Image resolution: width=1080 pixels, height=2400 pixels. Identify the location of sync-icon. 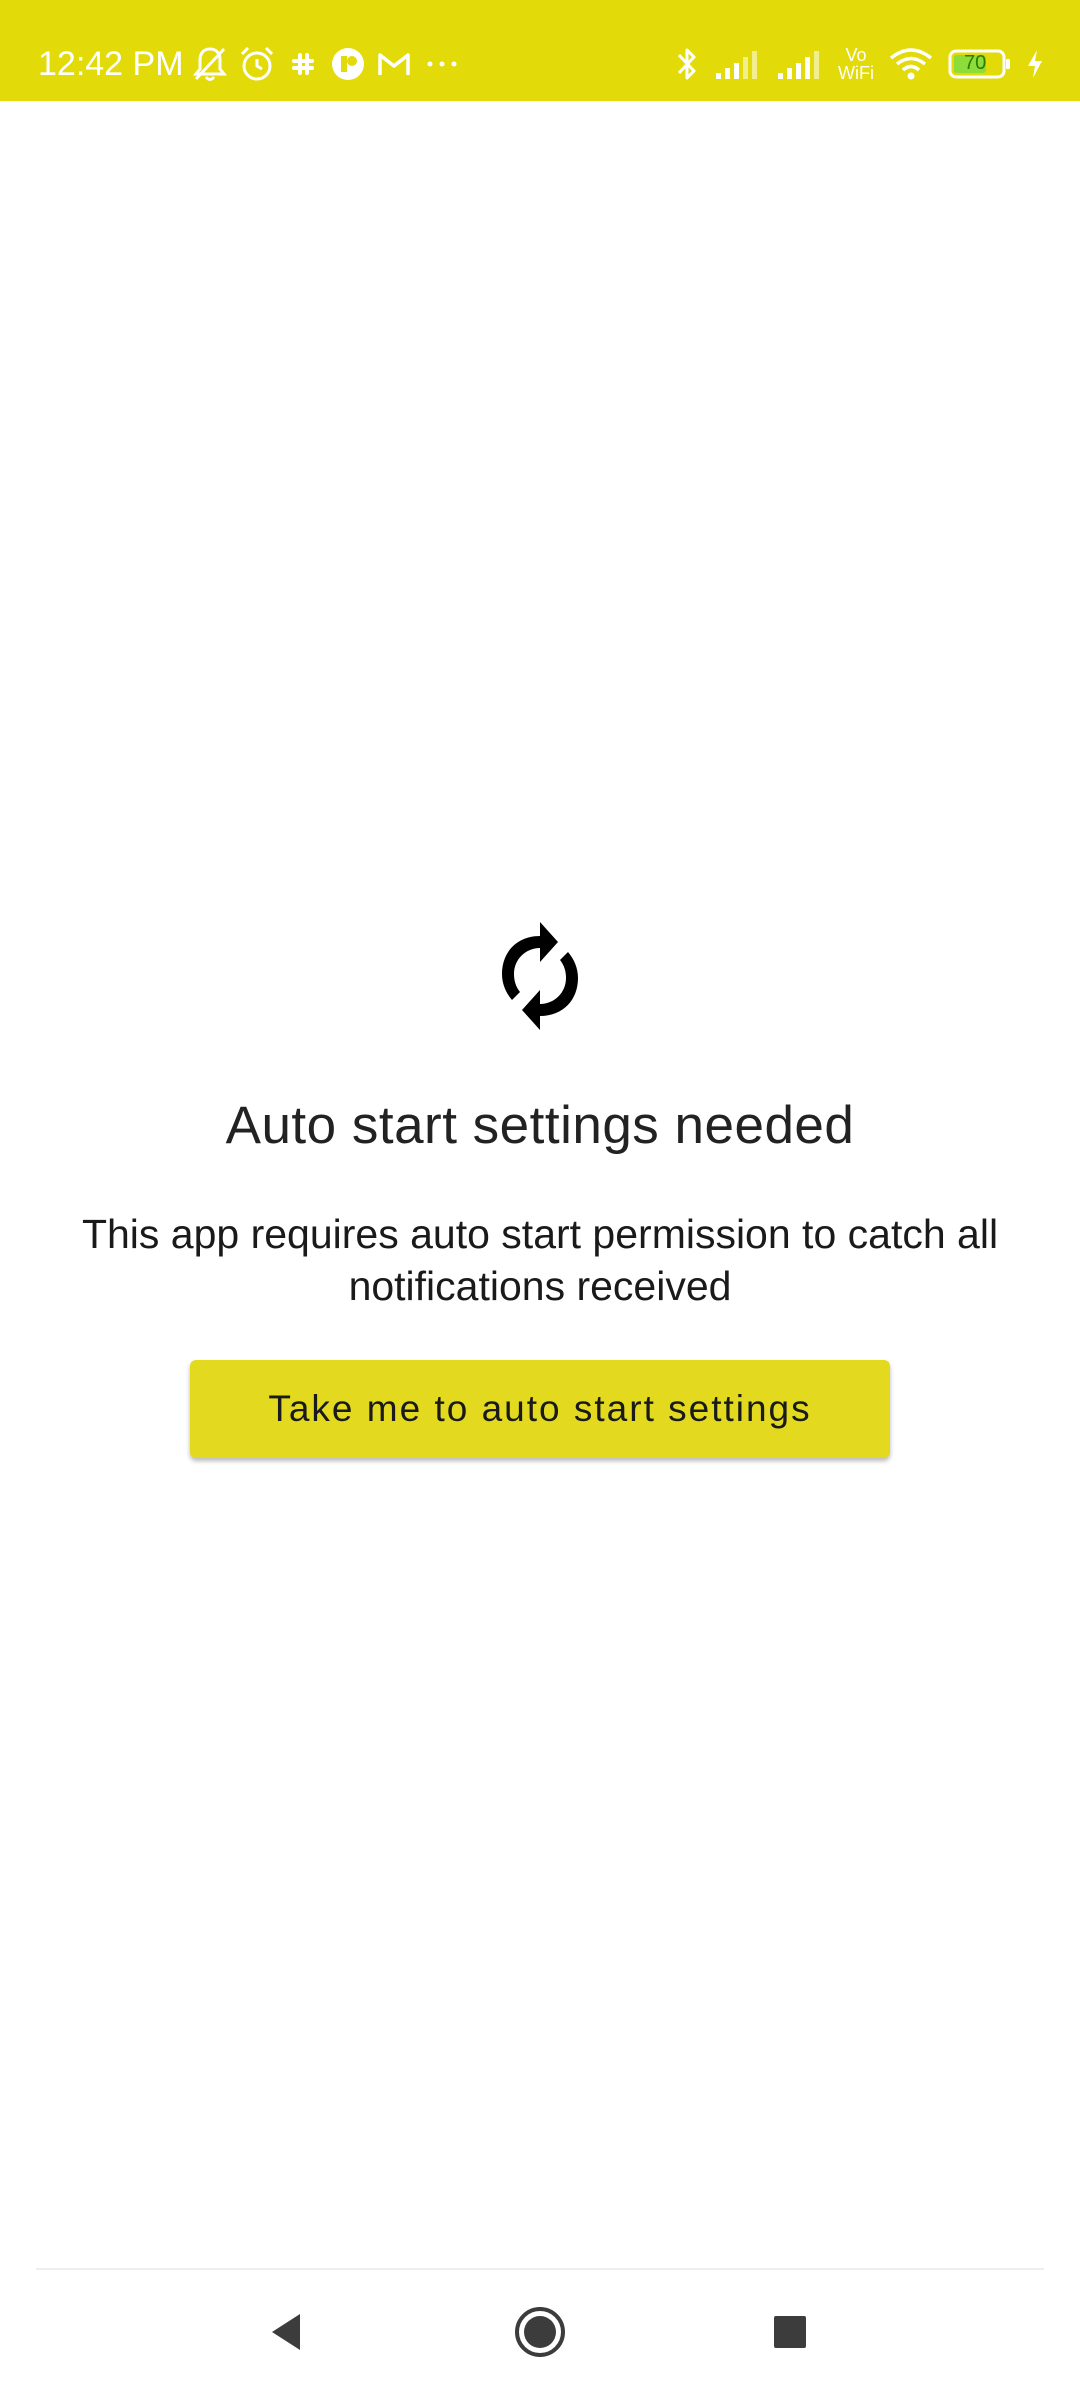
(540, 977).